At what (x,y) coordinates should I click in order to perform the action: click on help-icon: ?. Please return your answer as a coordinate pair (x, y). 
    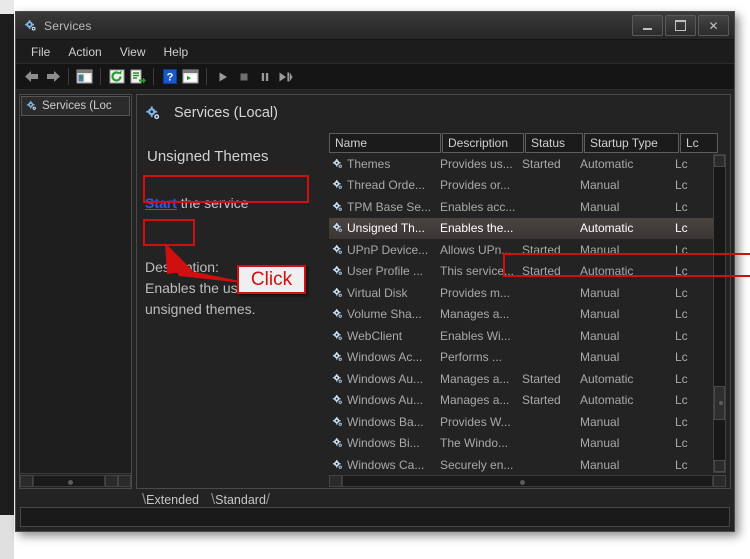
    Looking at the image, I should click on (169, 76).